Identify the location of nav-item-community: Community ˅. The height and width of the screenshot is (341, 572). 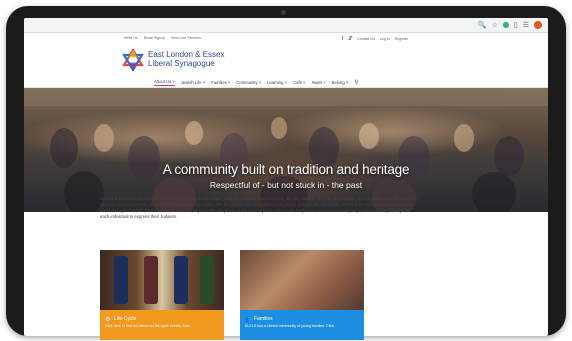
(248, 82).